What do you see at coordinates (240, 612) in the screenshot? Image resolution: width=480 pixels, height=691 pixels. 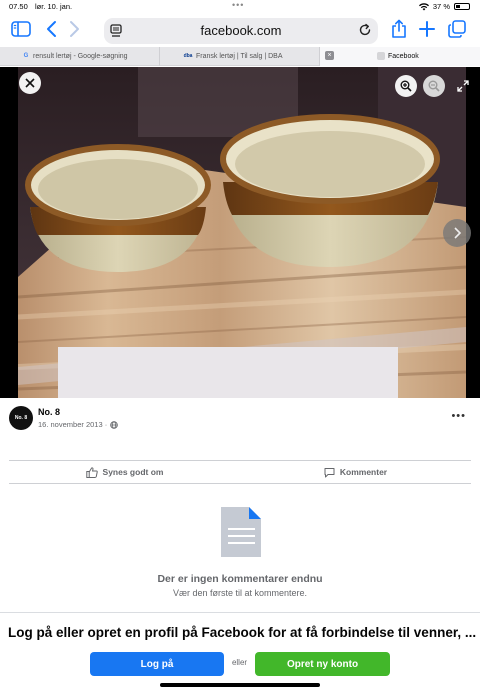 I see `divider` at bounding box center [240, 612].